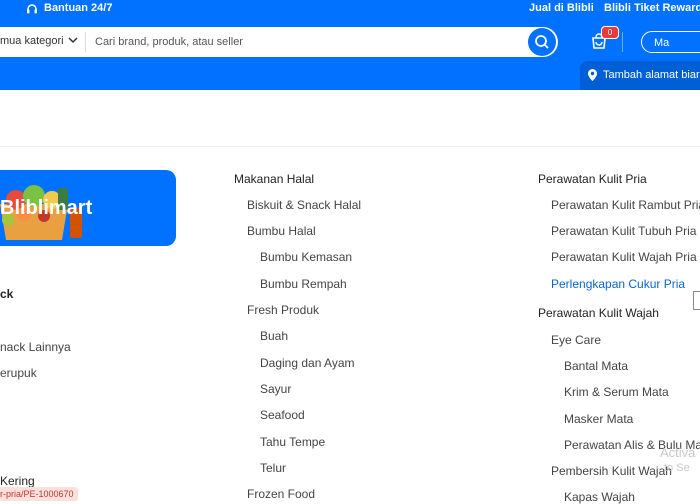  What do you see at coordinates (598, 419) in the screenshot?
I see `subcategory-item: Masker Mata` at bounding box center [598, 419].